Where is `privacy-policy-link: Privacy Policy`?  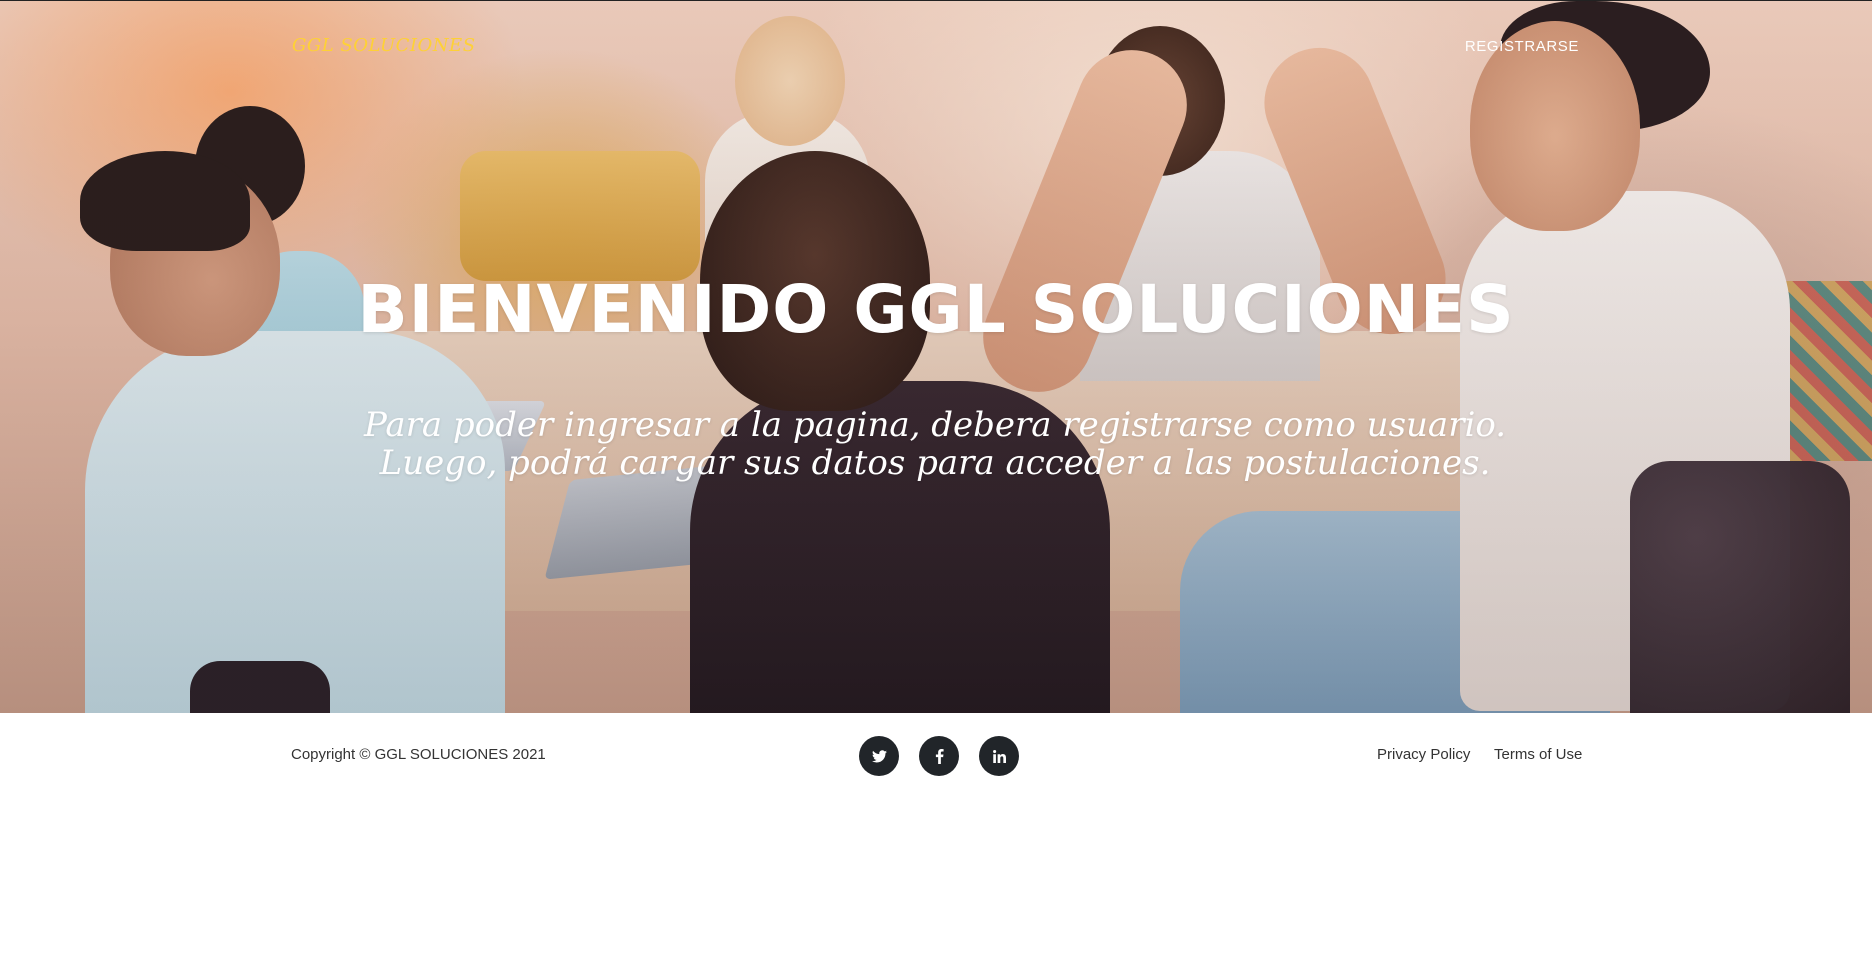
privacy-policy-link: Privacy Policy is located at coordinates (1423, 754).